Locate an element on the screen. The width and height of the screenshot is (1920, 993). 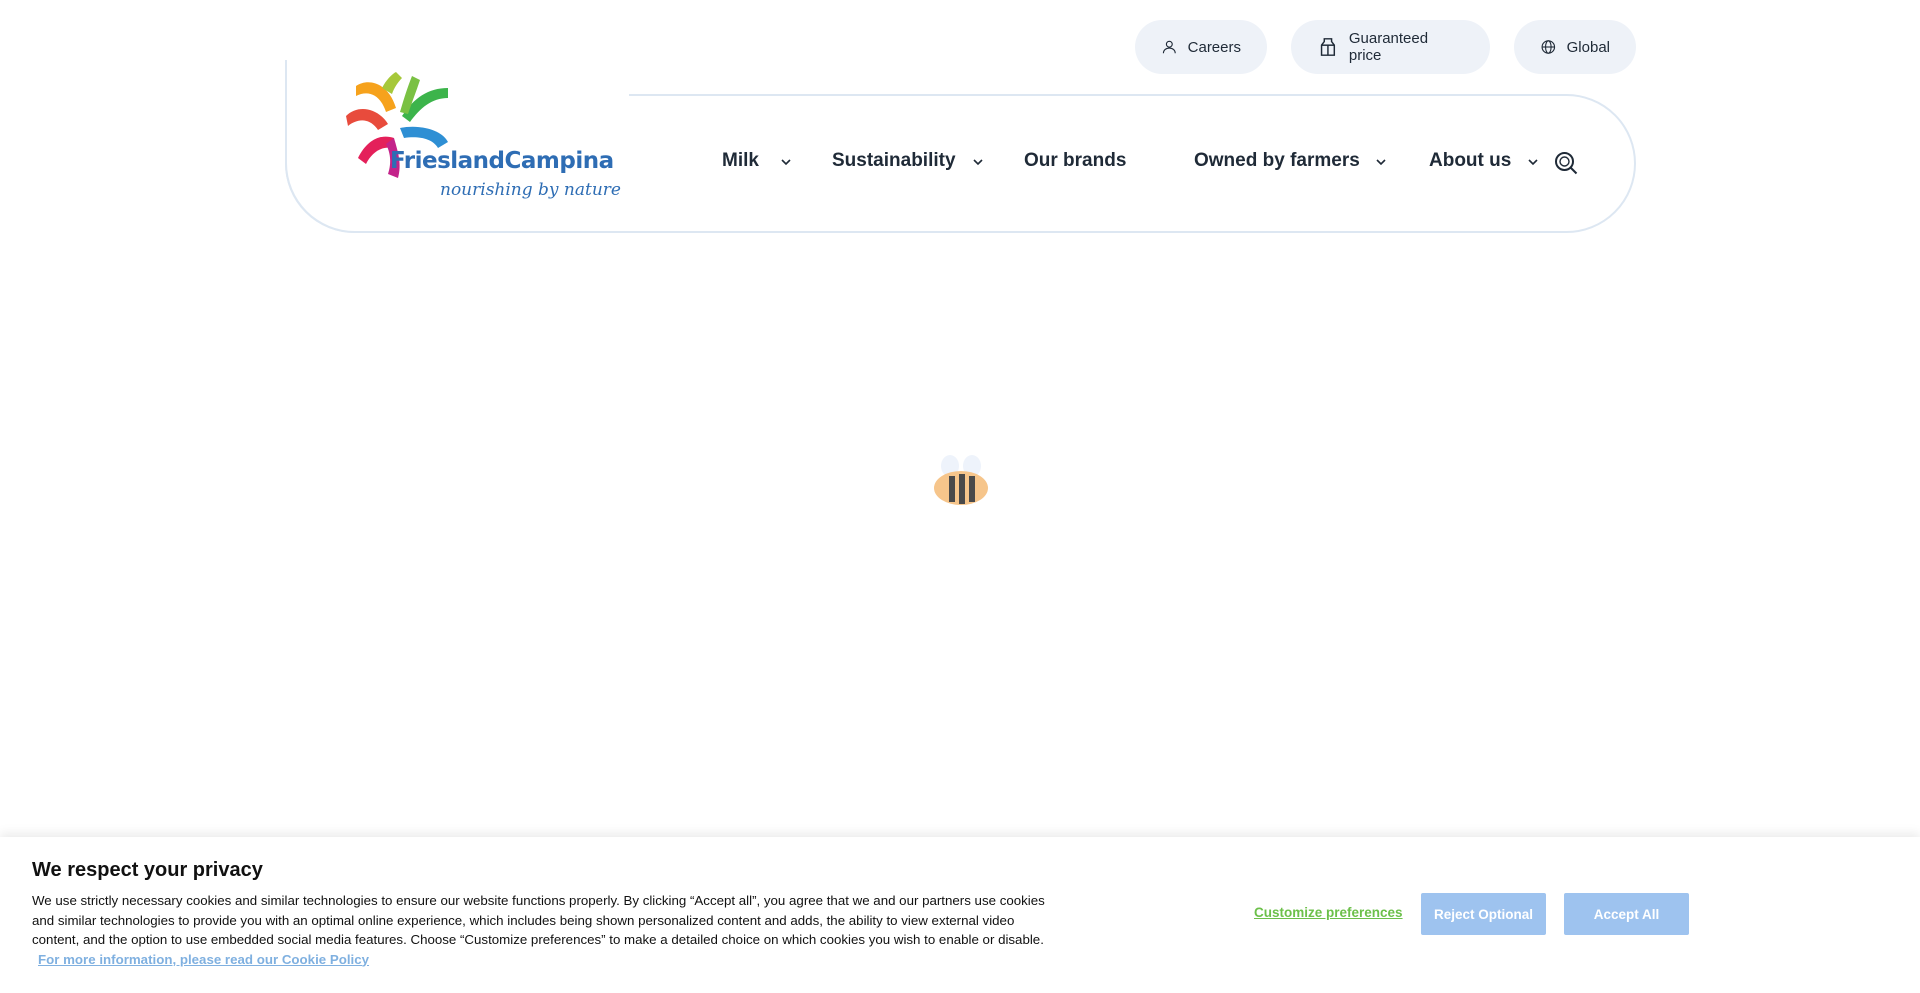
cookie-title: We respect your privacy is located at coordinates (147, 870).